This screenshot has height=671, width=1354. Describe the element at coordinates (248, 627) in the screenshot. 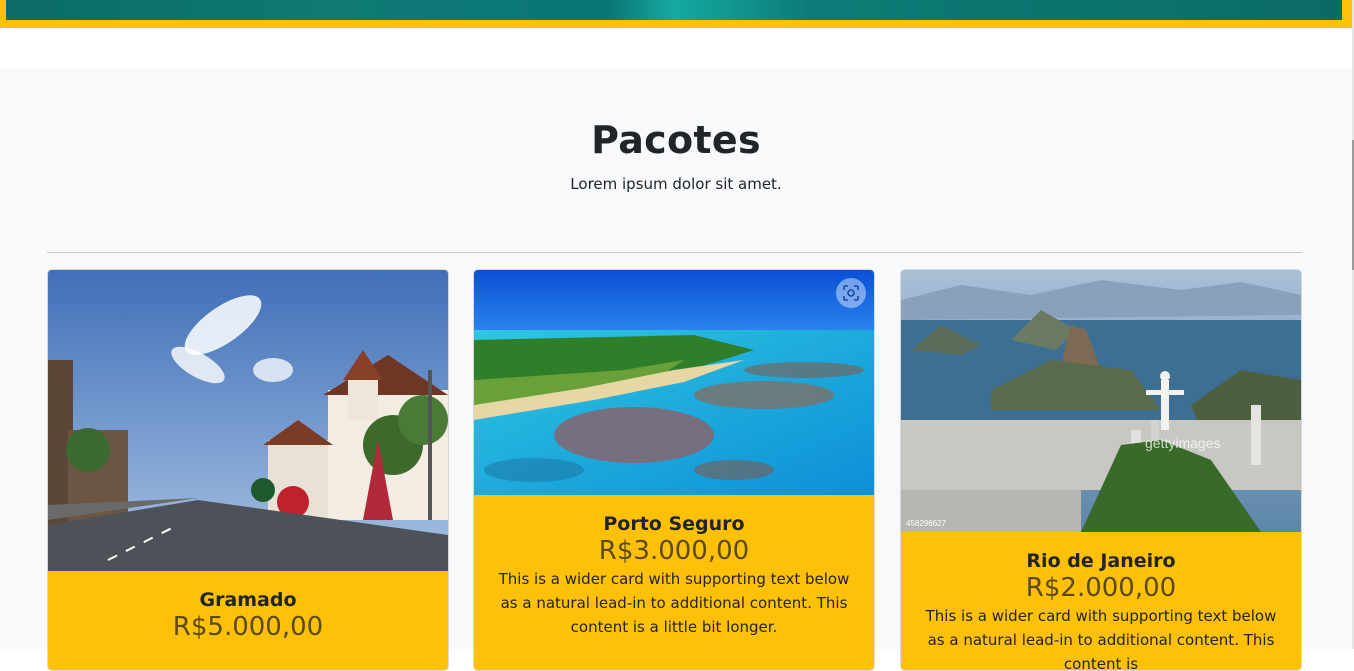

I see `card-price: R$5.000,00` at that location.